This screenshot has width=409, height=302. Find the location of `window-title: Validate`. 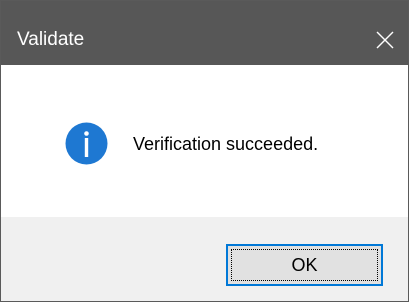

window-title: Validate is located at coordinates (51, 39).